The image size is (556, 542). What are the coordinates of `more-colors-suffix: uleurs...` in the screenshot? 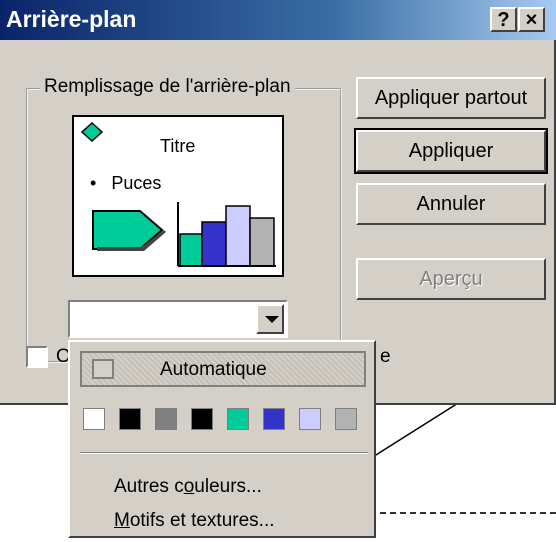 It's located at (228, 486).